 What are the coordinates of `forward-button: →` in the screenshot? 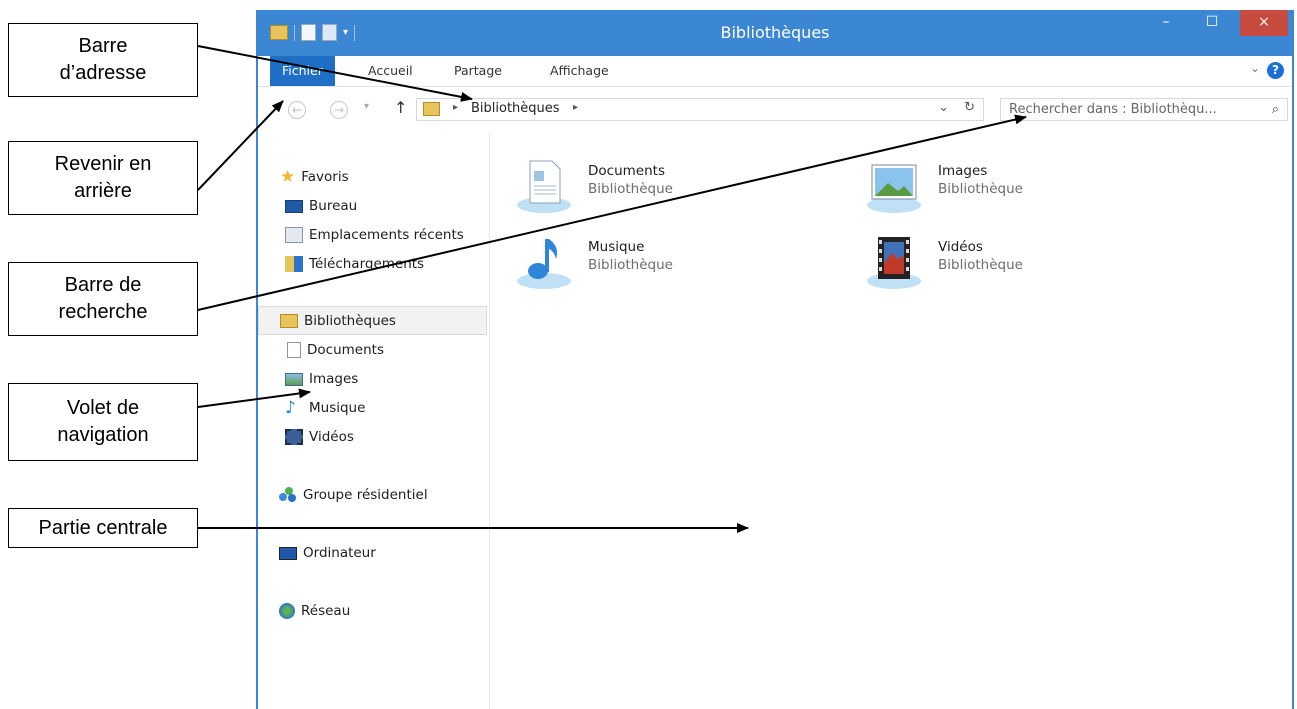 It's located at (339, 110).